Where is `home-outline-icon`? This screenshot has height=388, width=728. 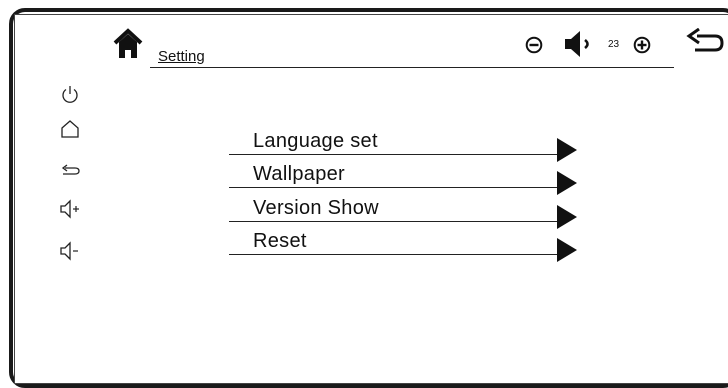 home-outline-icon is located at coordinates (70, 129).